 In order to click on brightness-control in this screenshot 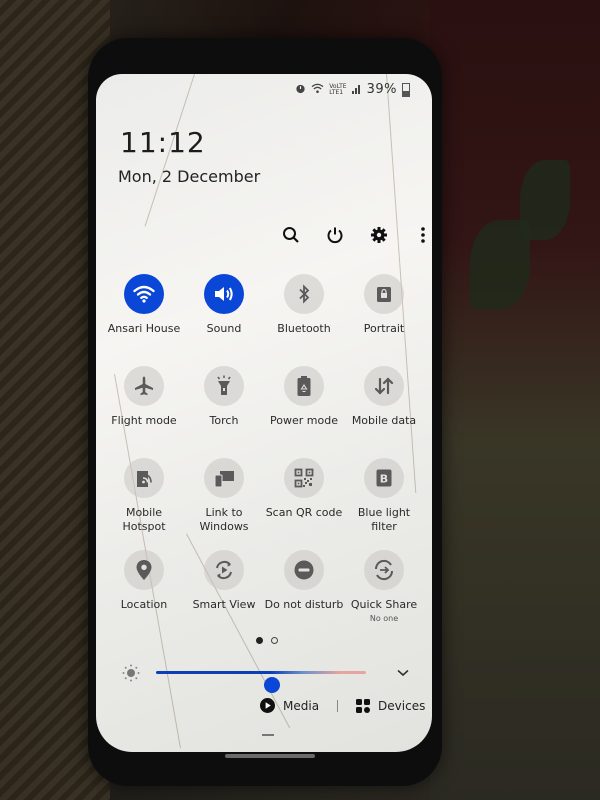, I will do `click(267, 675)`.